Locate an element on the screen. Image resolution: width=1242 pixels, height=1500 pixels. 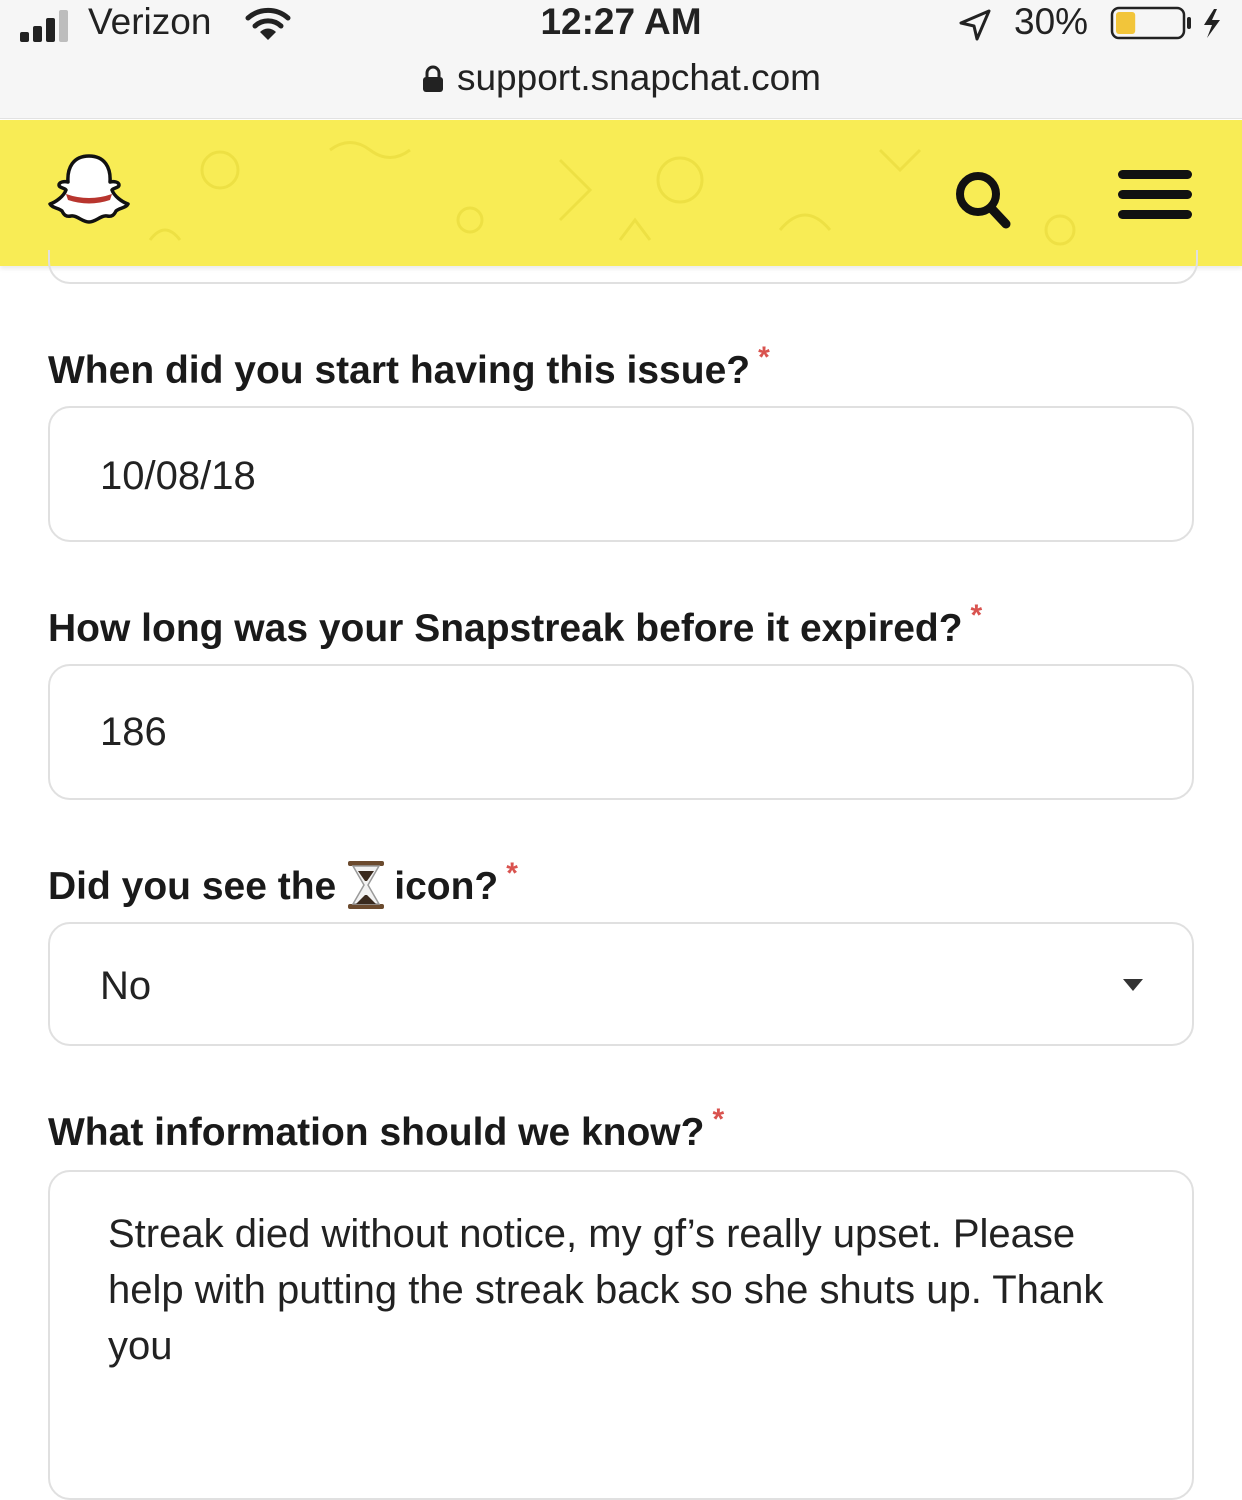
battery-charging-icon is located at coordinates (1165, 23).